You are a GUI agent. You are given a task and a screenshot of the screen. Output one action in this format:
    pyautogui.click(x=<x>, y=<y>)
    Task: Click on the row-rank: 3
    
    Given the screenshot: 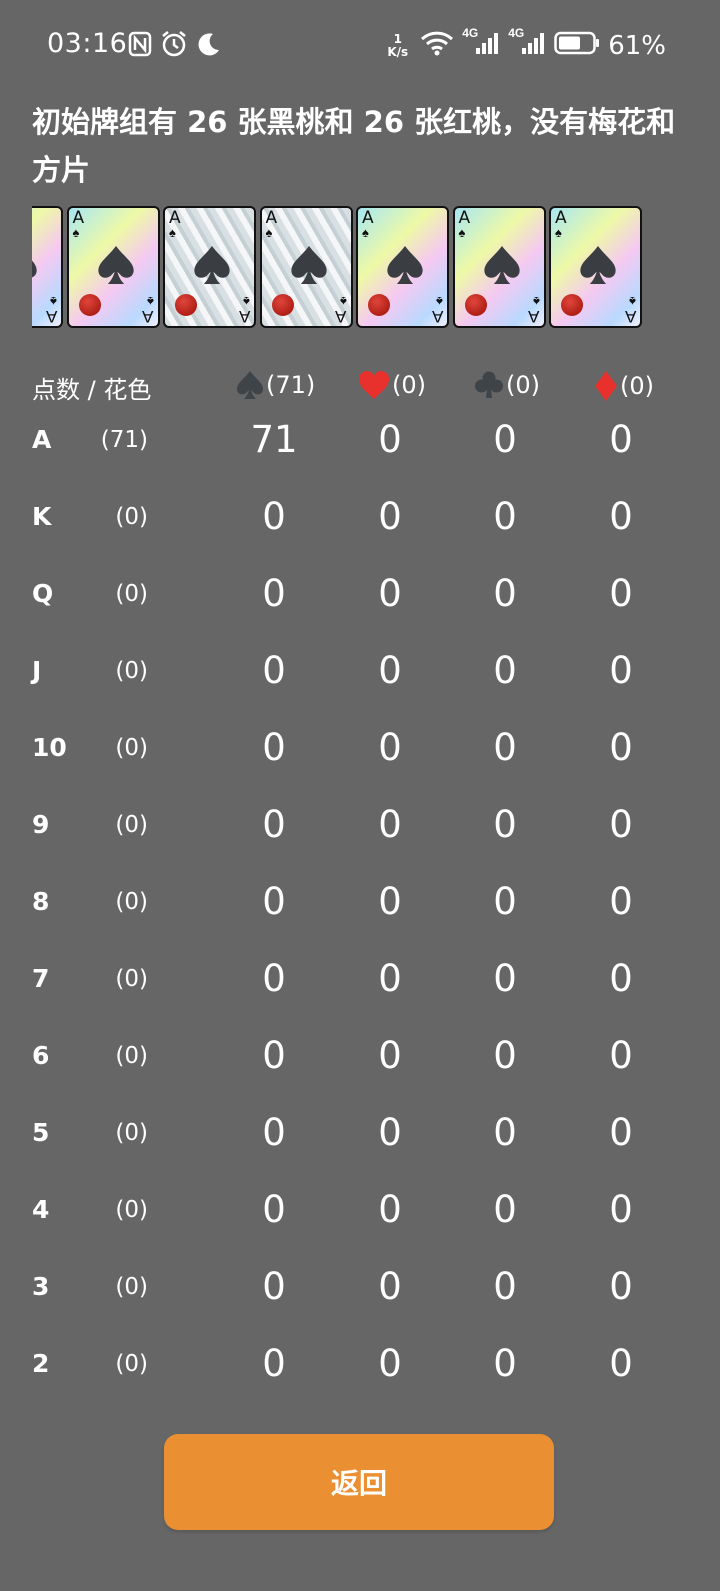 What is the action you would take?
    pyautogui.click(x=41, y=1286)
    